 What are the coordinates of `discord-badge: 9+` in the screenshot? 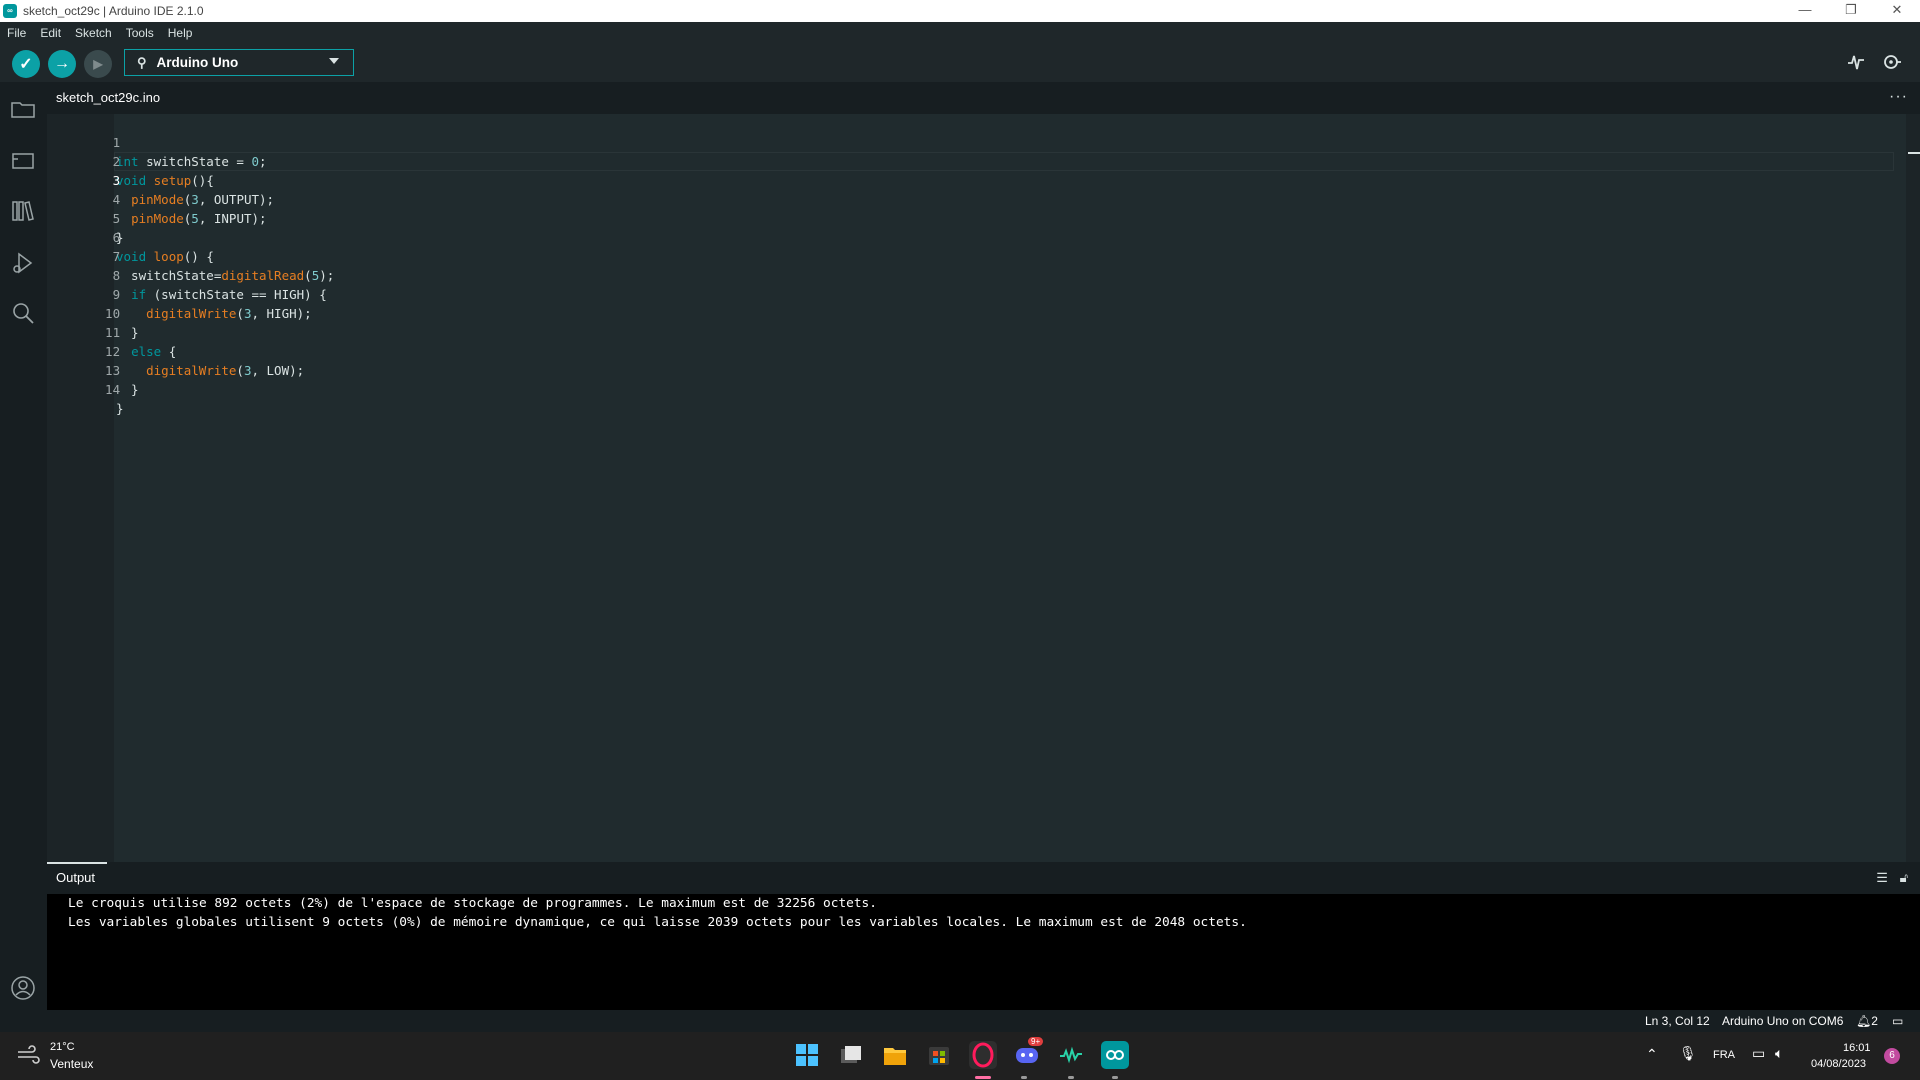 It's located at (1036, 1041).